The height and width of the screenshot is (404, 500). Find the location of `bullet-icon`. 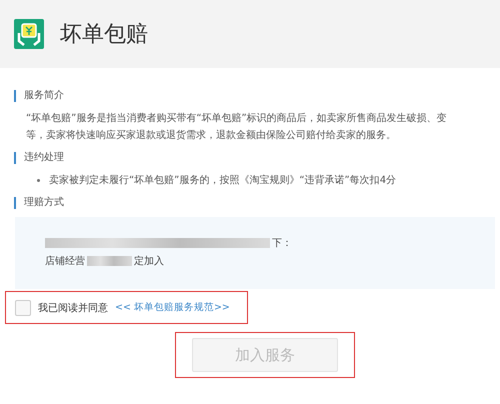

bullet-icon is located at coordinates (38, 180).